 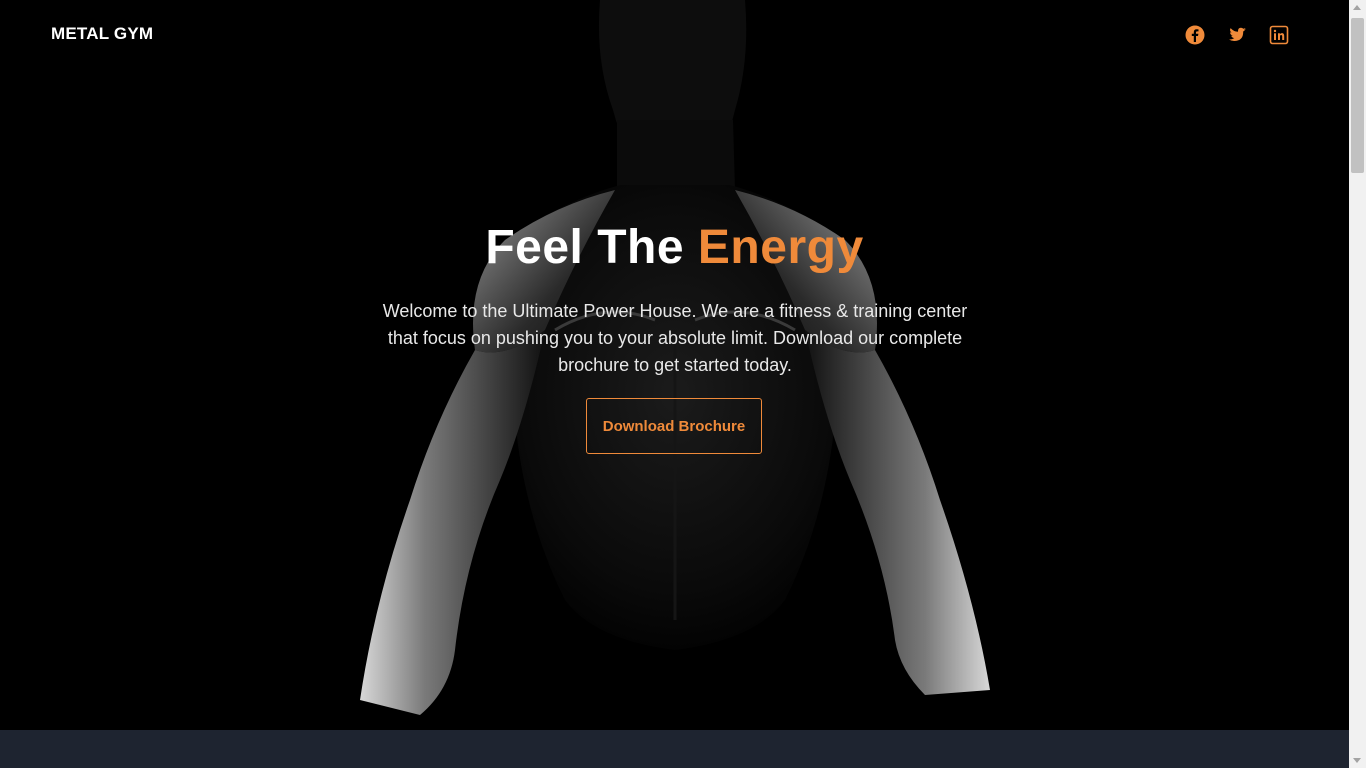 What do you see at coordinates (1357, 384) in the screenshot?
I see `page-scrollbar` at bounding box center [1357, 384].